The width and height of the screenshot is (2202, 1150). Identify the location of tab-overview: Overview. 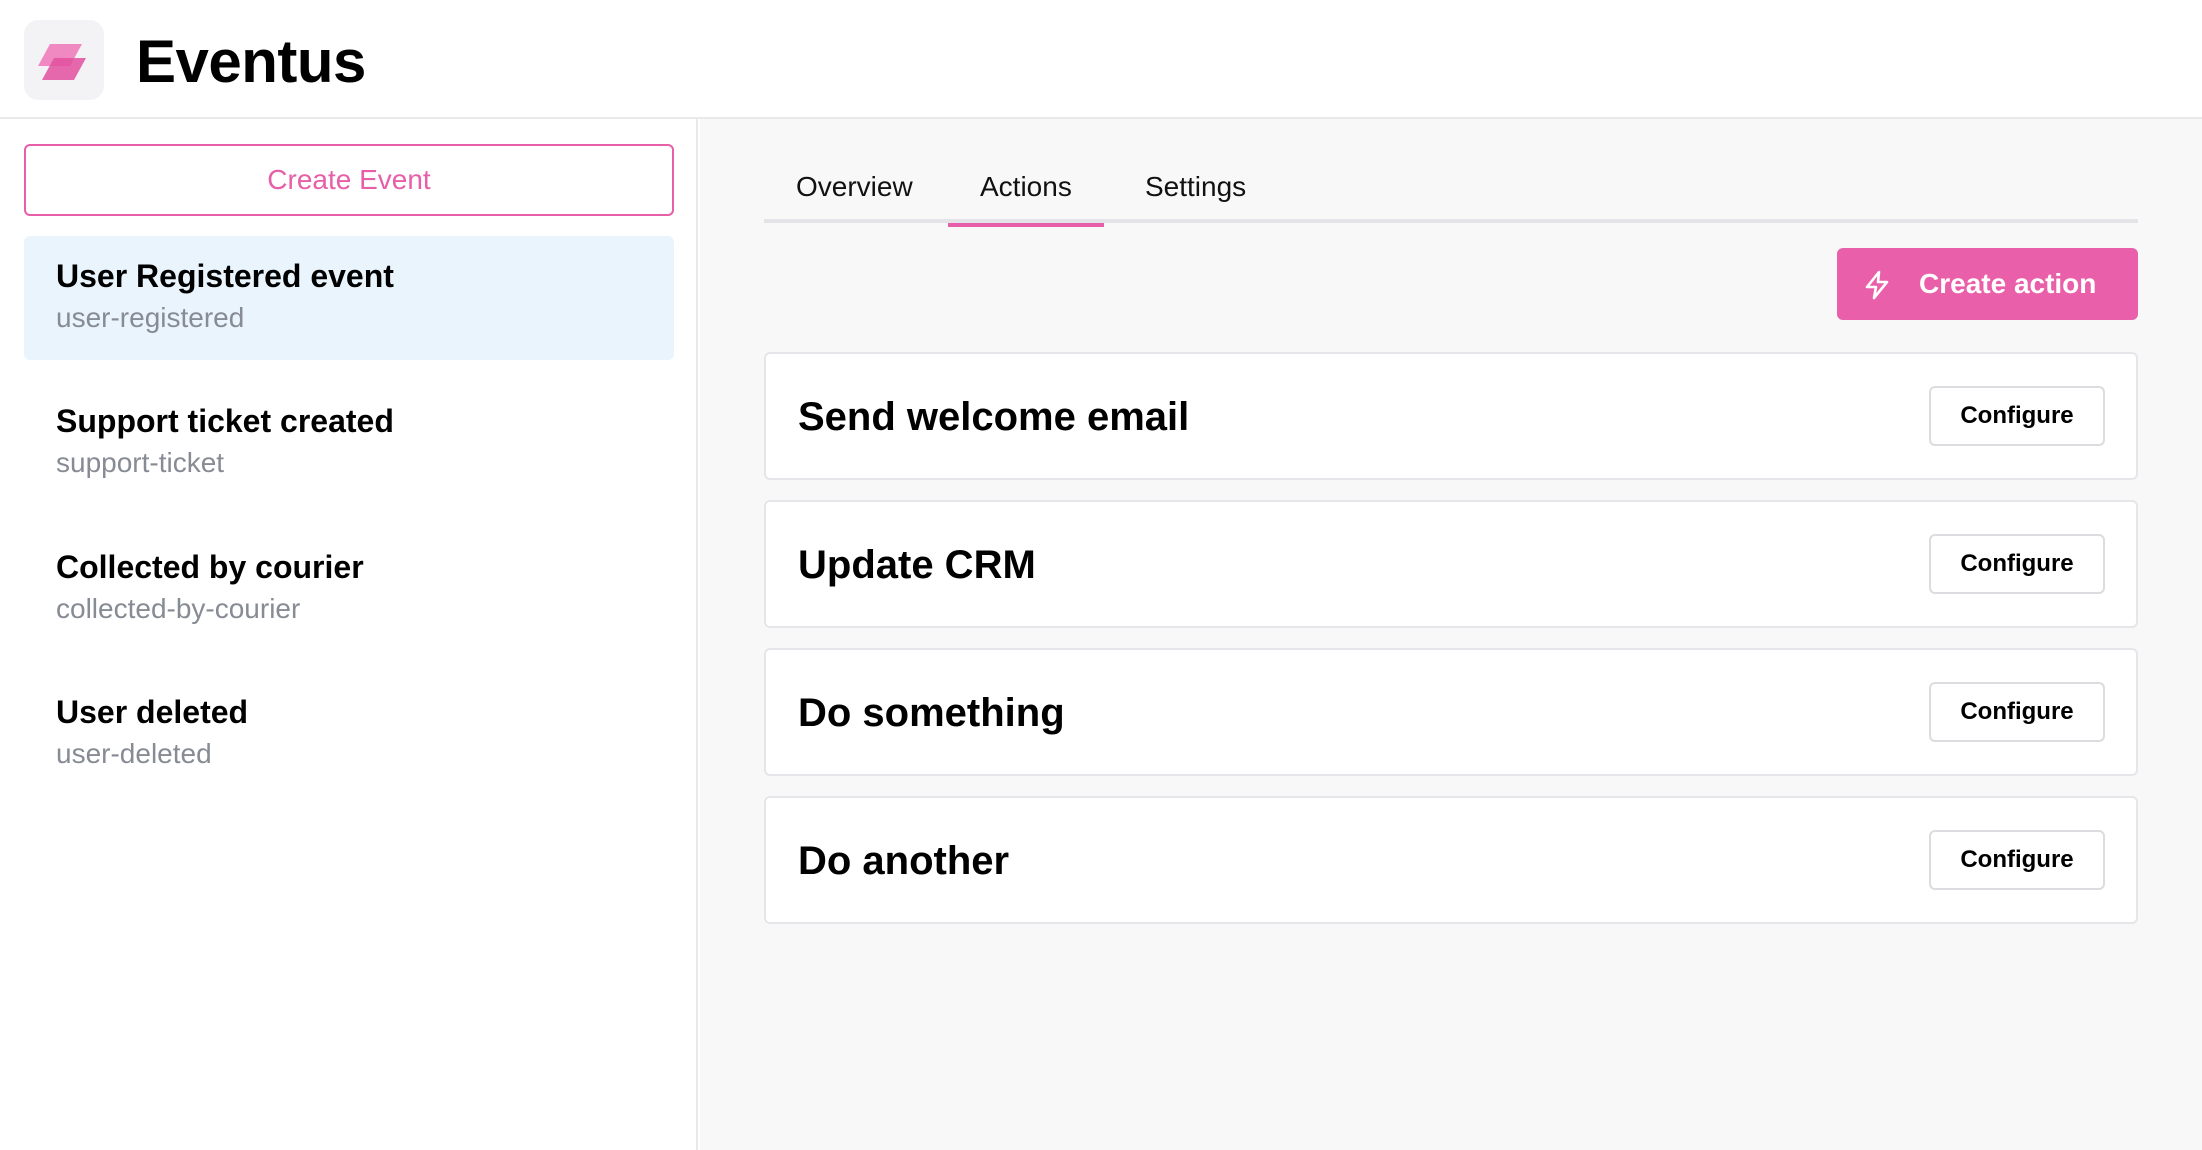
(854, 191).